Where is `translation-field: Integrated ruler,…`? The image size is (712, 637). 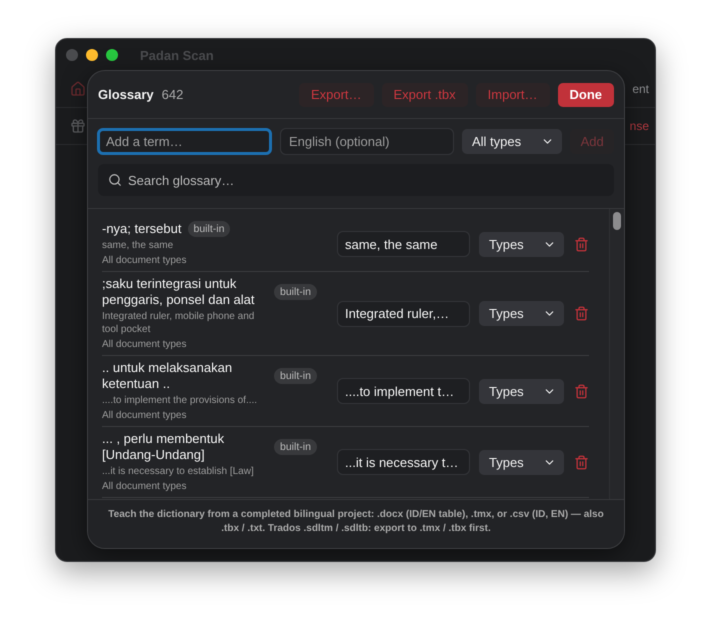 translation-field: Integrated ruler,… is located at coordinates (403, 313).